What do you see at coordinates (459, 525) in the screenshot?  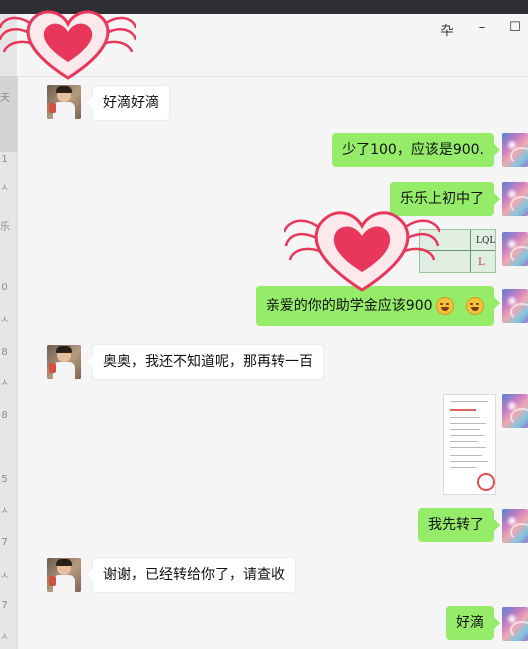 I see `message-bubble-sent: 我先转了` at bounding box center [459, 525].